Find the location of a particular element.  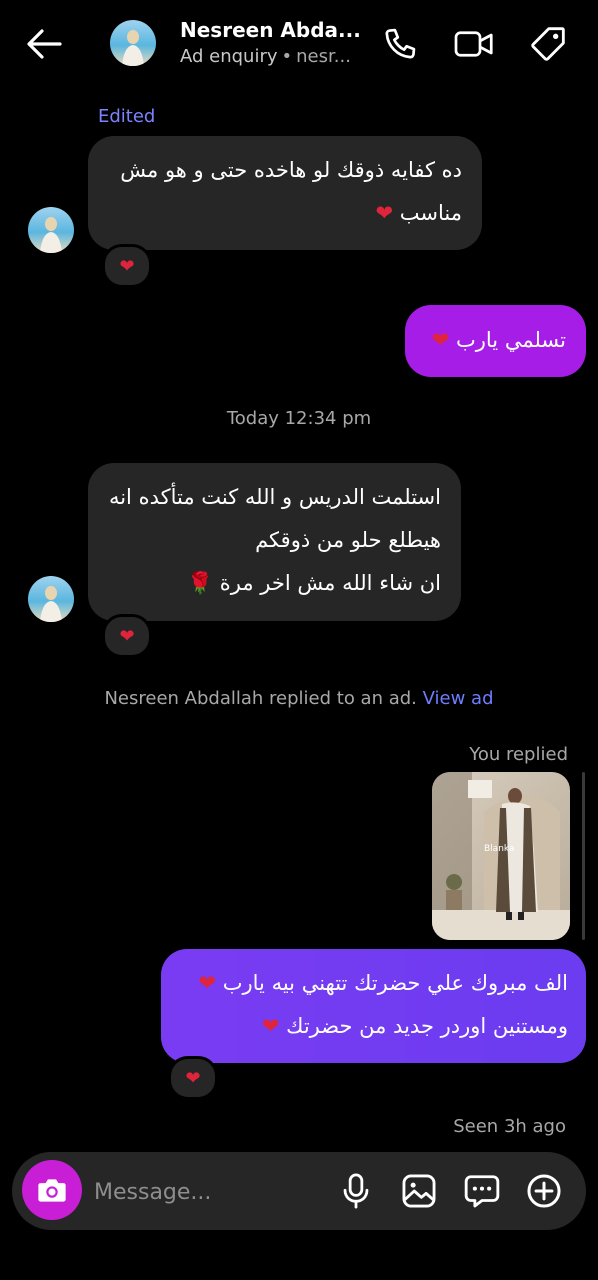

audio-call-button is located at coordinates (400, 44).